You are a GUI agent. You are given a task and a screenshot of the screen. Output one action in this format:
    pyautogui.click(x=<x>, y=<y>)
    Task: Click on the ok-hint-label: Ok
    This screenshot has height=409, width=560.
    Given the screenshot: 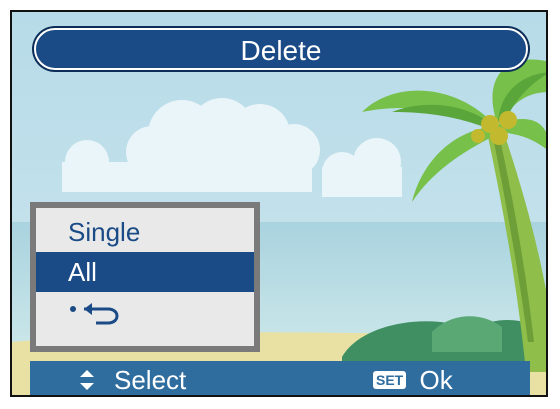 What is the action you would take?
    pyautogui.click(x=436, y=380)
    